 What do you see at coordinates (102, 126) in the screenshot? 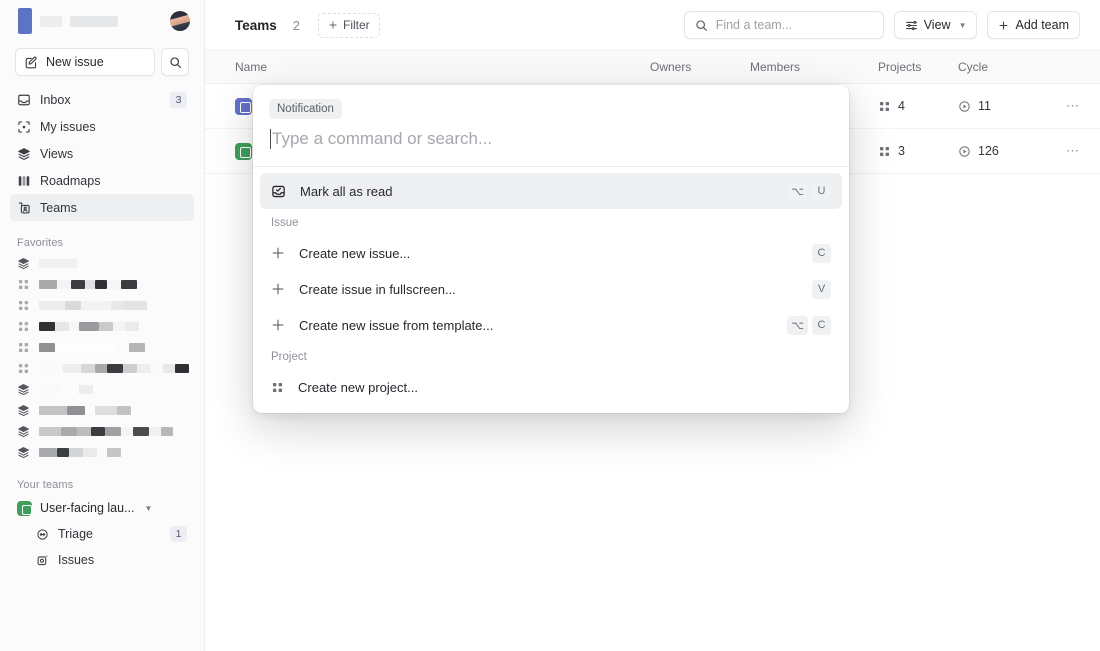
I see `sidebar-item-my-issues: My issues` at bounding box center [102, 126].